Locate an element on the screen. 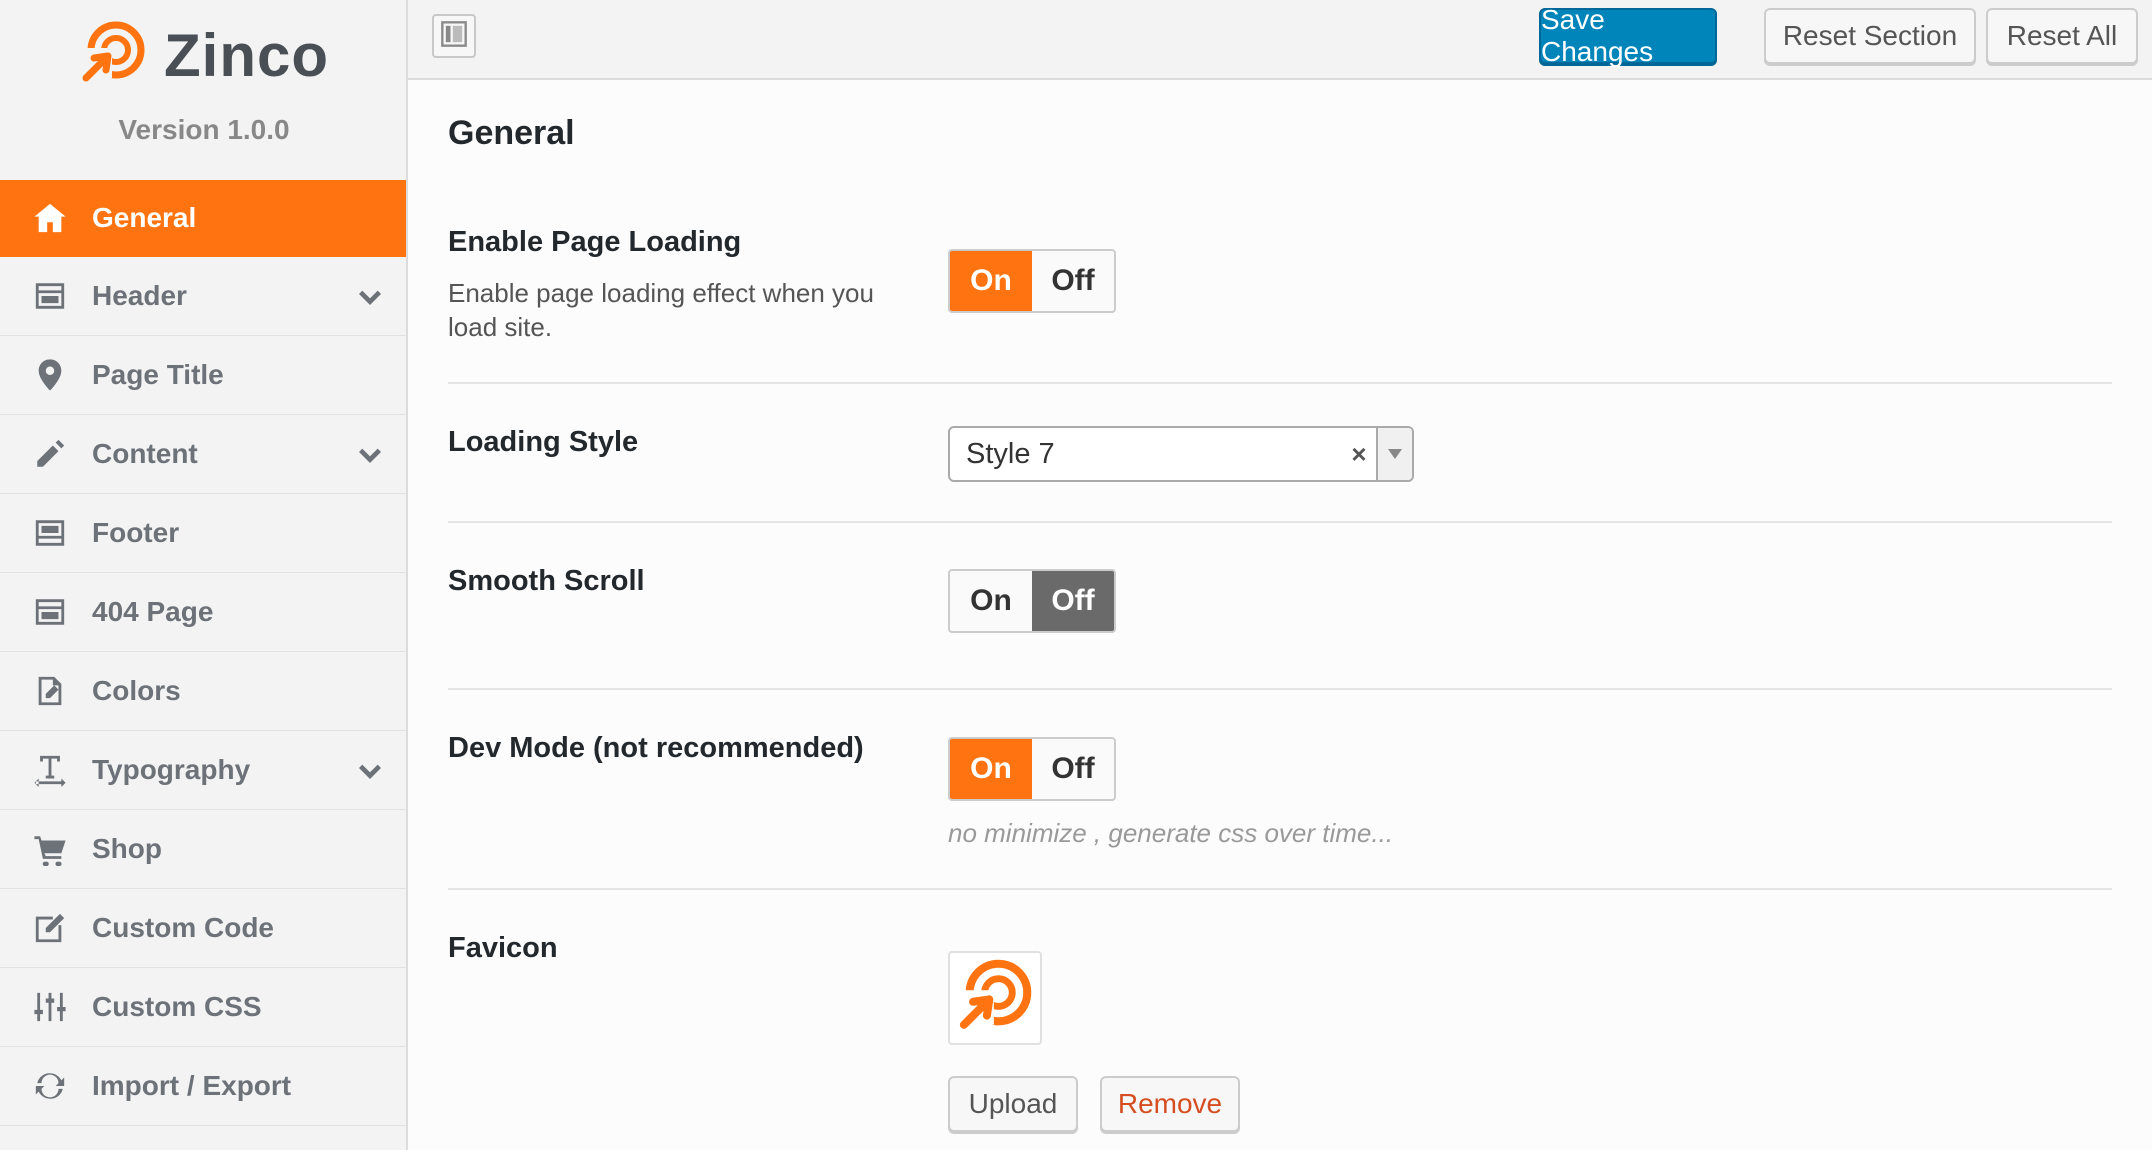 Image resolution: width=2152 pixels, height=1150 pixels. refresh-icon is located at coordinates (50, 1086).